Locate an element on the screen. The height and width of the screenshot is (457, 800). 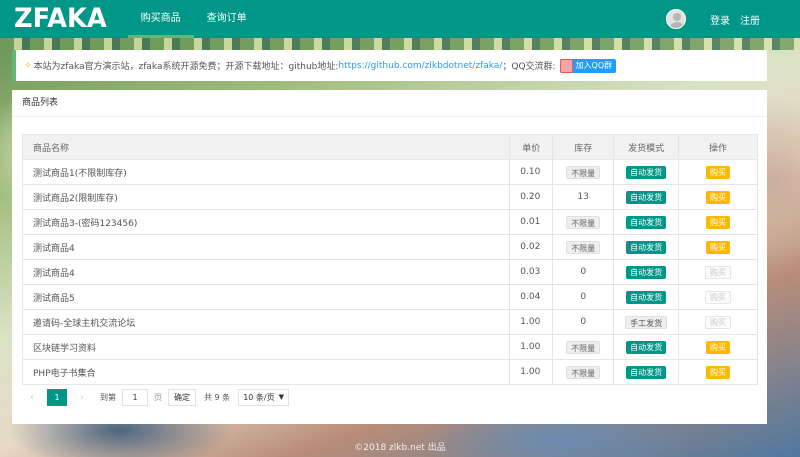
site-logo: ZFAKA is located at coordinates (60, 19).